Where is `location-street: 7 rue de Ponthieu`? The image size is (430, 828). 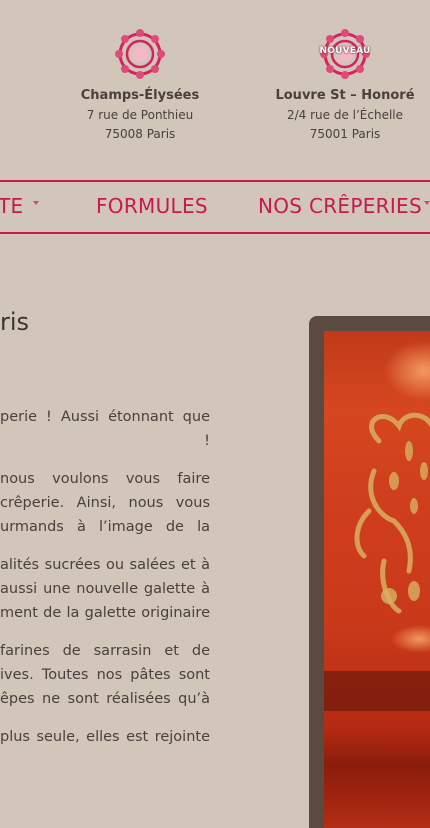 location-street: 7 rue de Ponthieu is located at coordinates (140, 115).